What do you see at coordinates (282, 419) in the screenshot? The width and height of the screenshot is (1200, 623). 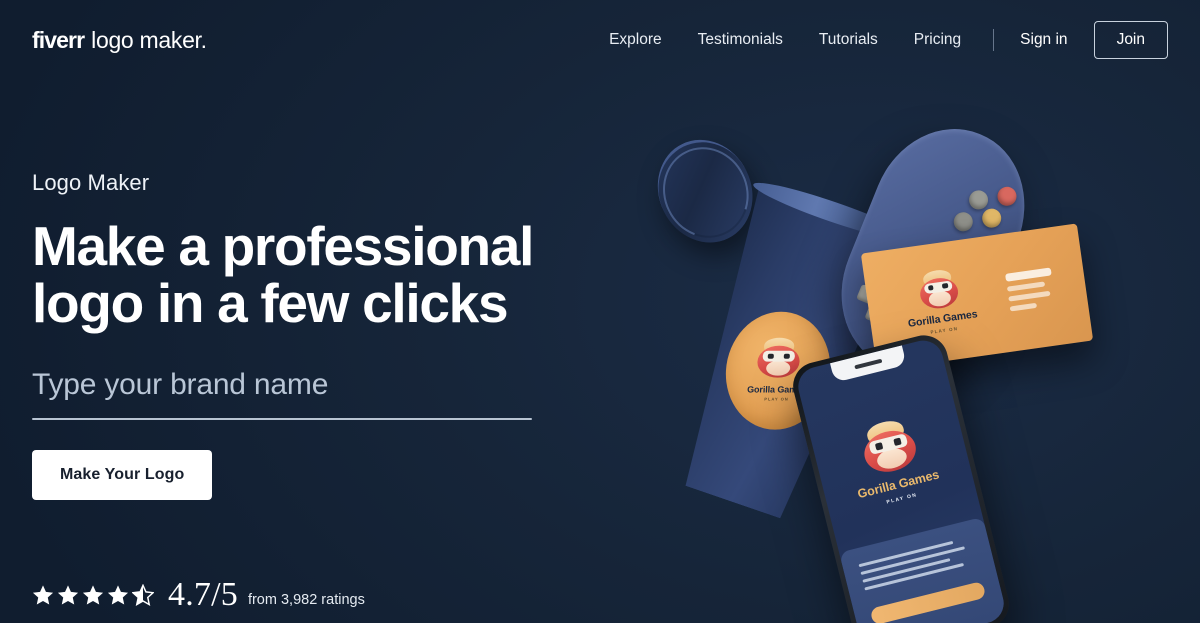 I see `brand-input-underline` at bounding box center [282, 419].